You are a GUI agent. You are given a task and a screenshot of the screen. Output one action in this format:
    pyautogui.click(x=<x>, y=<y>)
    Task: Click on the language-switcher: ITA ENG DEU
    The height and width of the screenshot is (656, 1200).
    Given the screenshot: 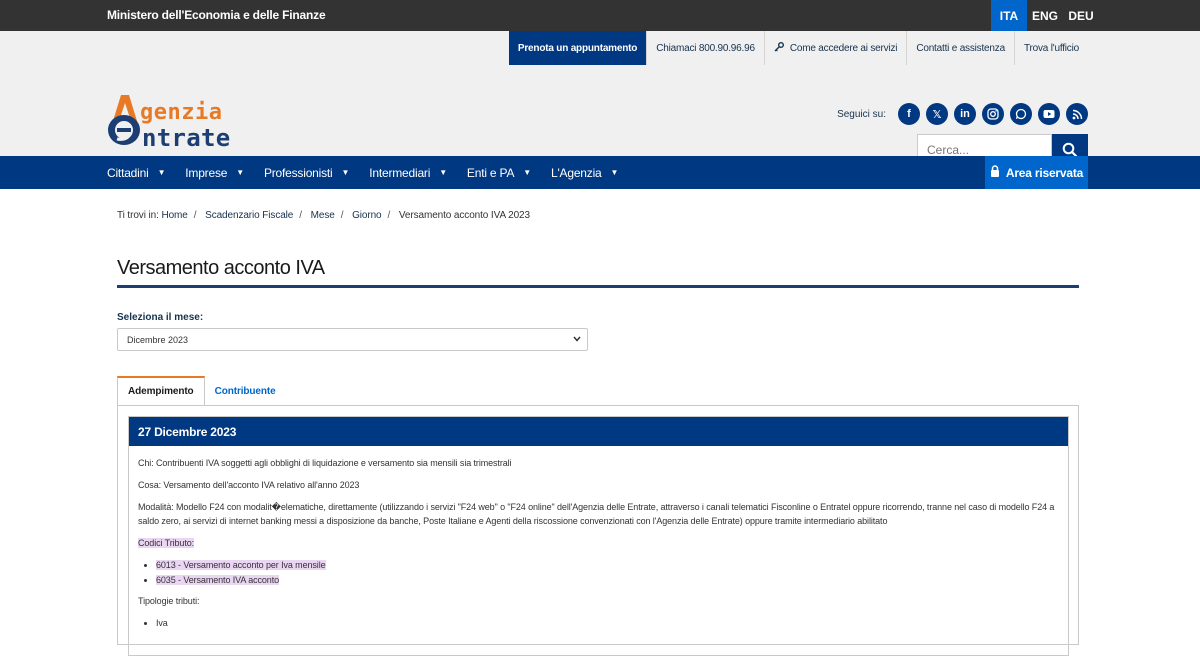 What is the action you would take?
    pyautogui.click(x=1045, y=15)
    